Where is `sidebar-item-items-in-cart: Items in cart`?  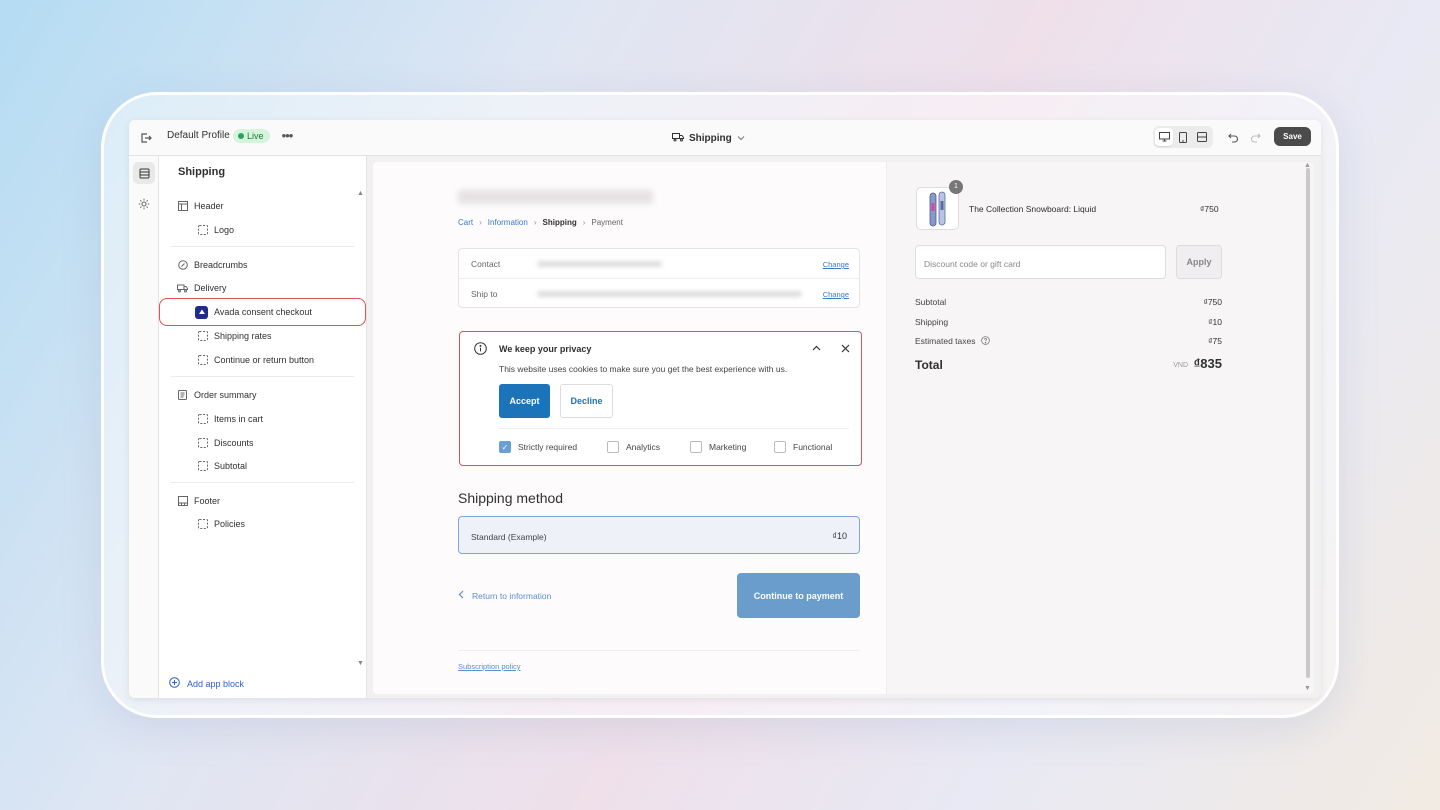
sidebar-item-items-in-cart: Items in cart is located at coordinates (230, 419).